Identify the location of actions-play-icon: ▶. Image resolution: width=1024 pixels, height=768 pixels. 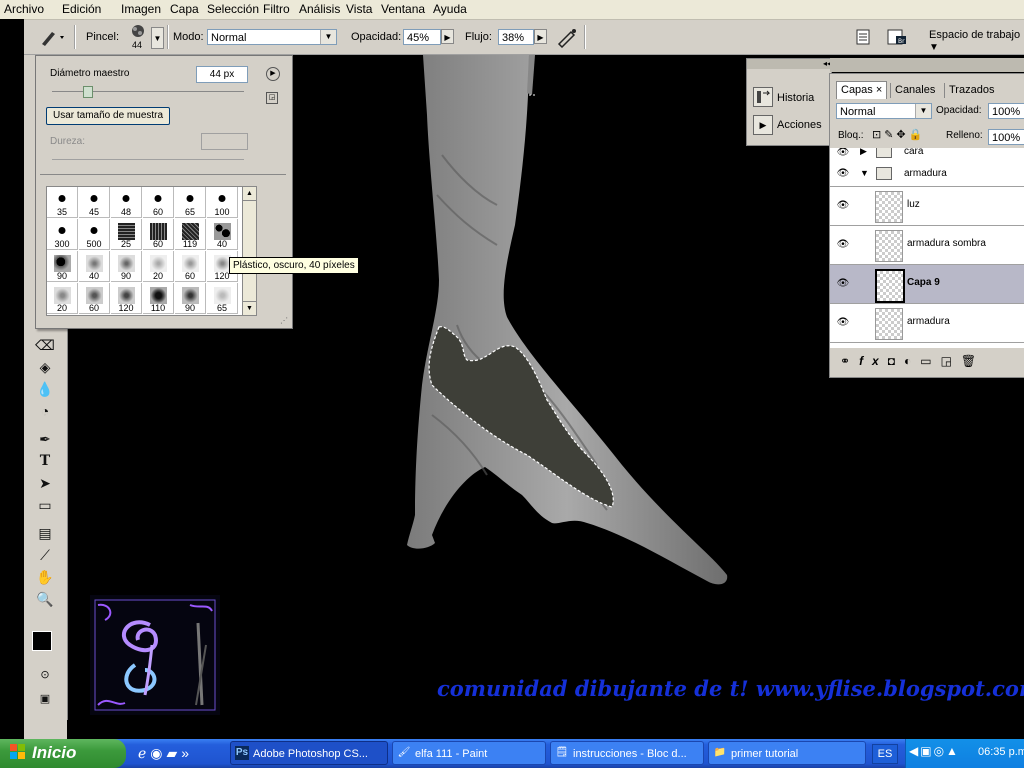
(763, 125).